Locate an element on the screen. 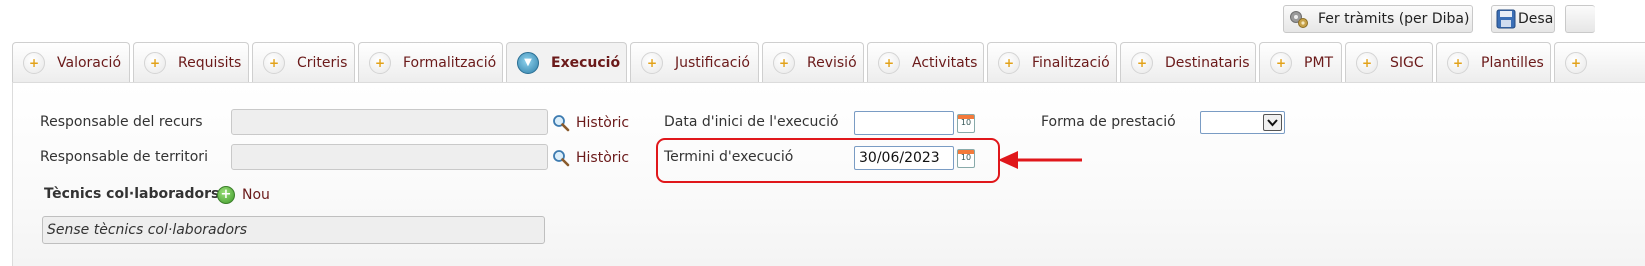 The height and width of the screenshot is (266, 1645). tecnics-empty-list: Sense tècnics col·laboradors is located at coordinates (293, 230).